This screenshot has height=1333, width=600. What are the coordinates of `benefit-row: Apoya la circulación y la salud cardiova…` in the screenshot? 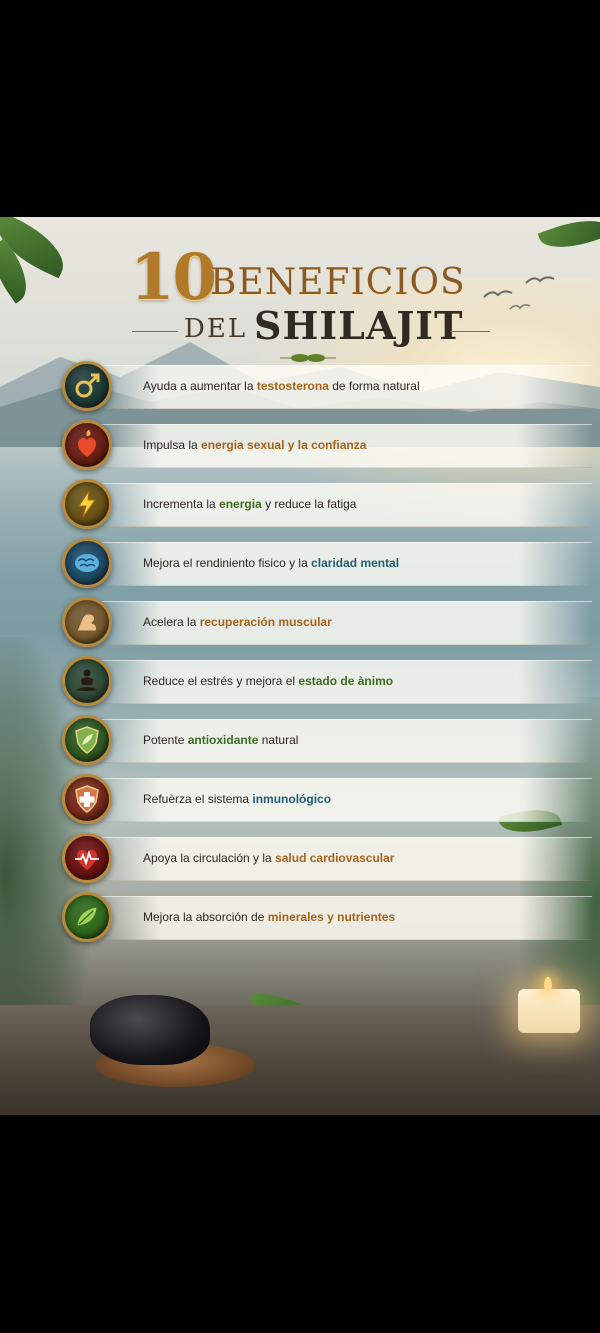 It's located at (327, 858).